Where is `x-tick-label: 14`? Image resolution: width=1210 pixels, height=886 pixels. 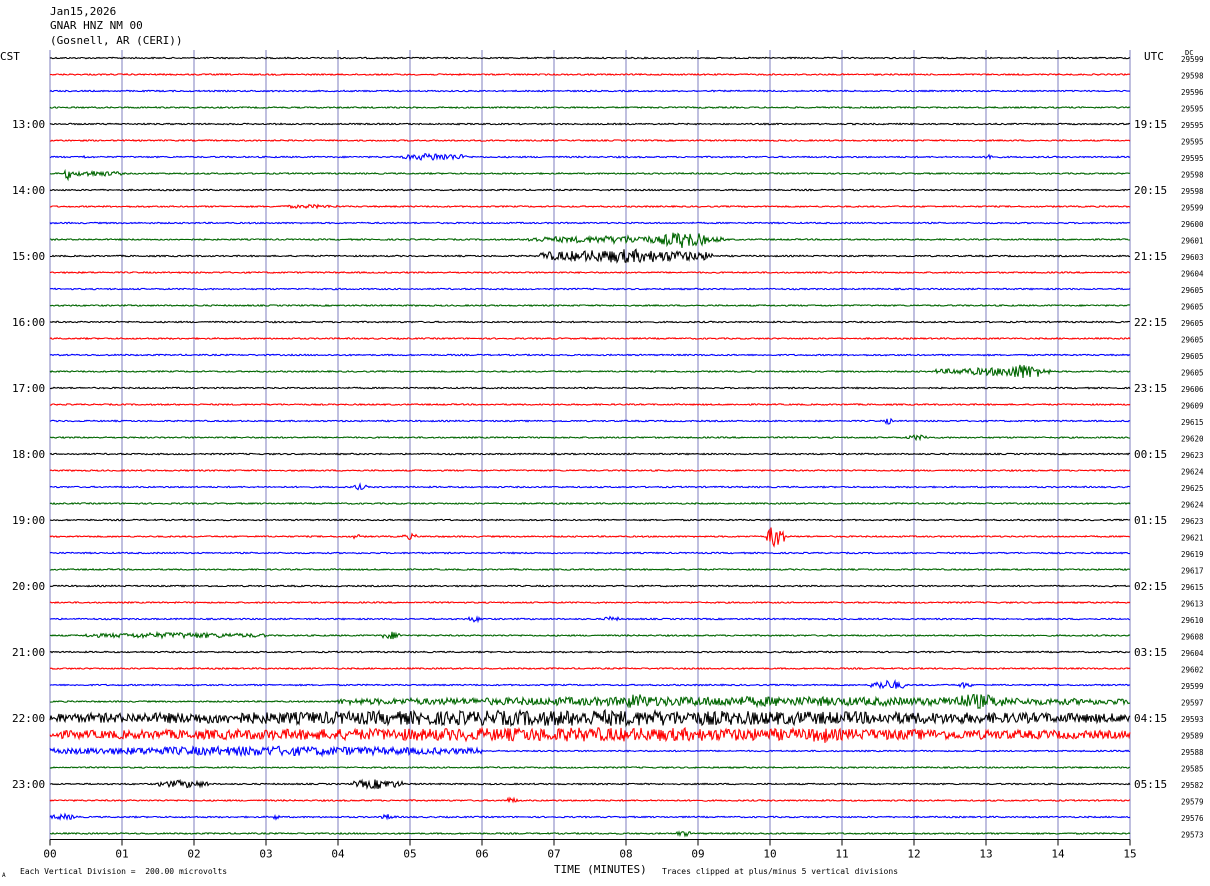 x-tick-label: 14 is located at coordinates (1058, 854).